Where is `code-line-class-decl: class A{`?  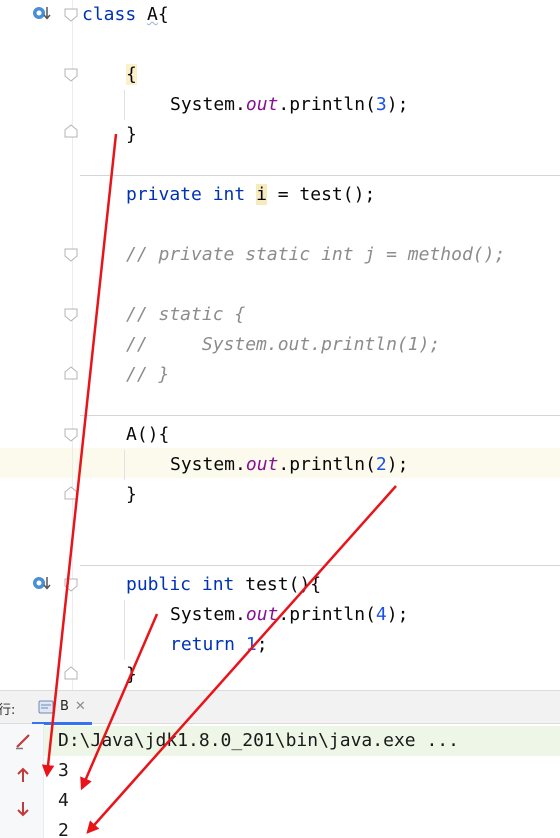 code-line-class-decl: class A{ is located at coordinates (125, 15).